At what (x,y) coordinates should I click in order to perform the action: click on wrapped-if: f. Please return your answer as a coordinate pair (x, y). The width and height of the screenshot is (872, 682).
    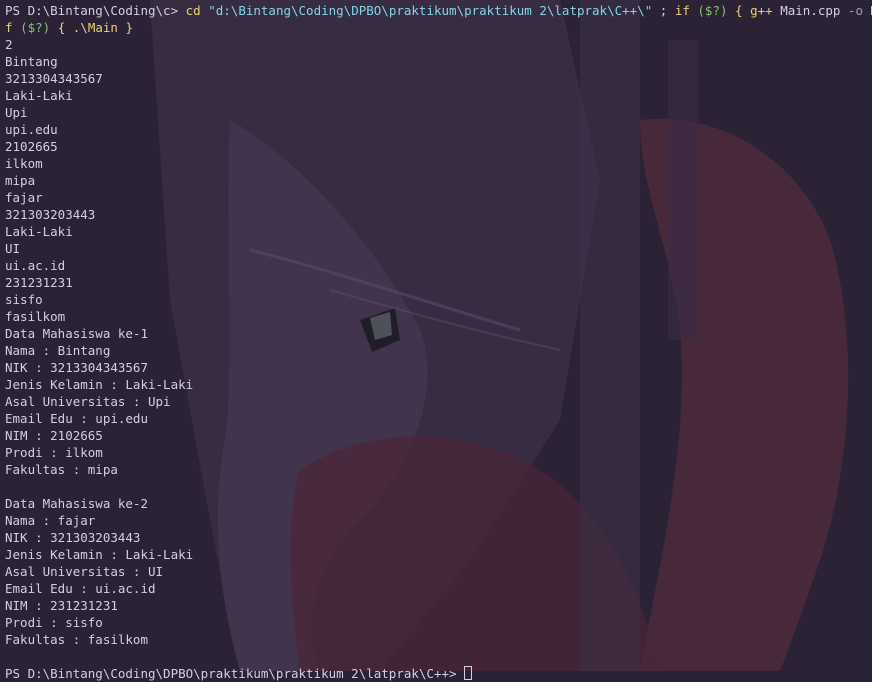
    Looking at the image, I should click on (13, 27).